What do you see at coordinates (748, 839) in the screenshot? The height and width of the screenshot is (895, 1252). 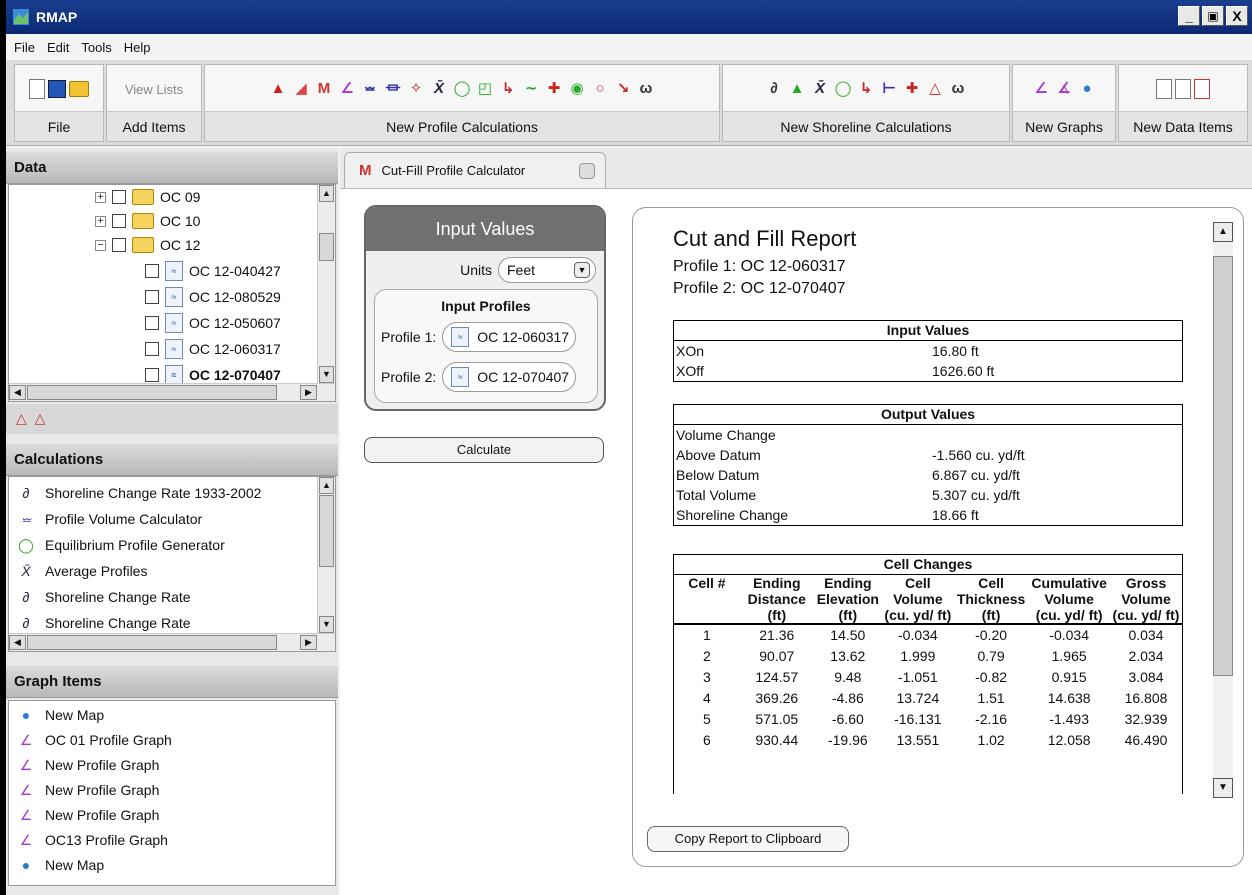 I see `copy-report-button: Copy Report to Clipboard` at bounding box center [748, 839].